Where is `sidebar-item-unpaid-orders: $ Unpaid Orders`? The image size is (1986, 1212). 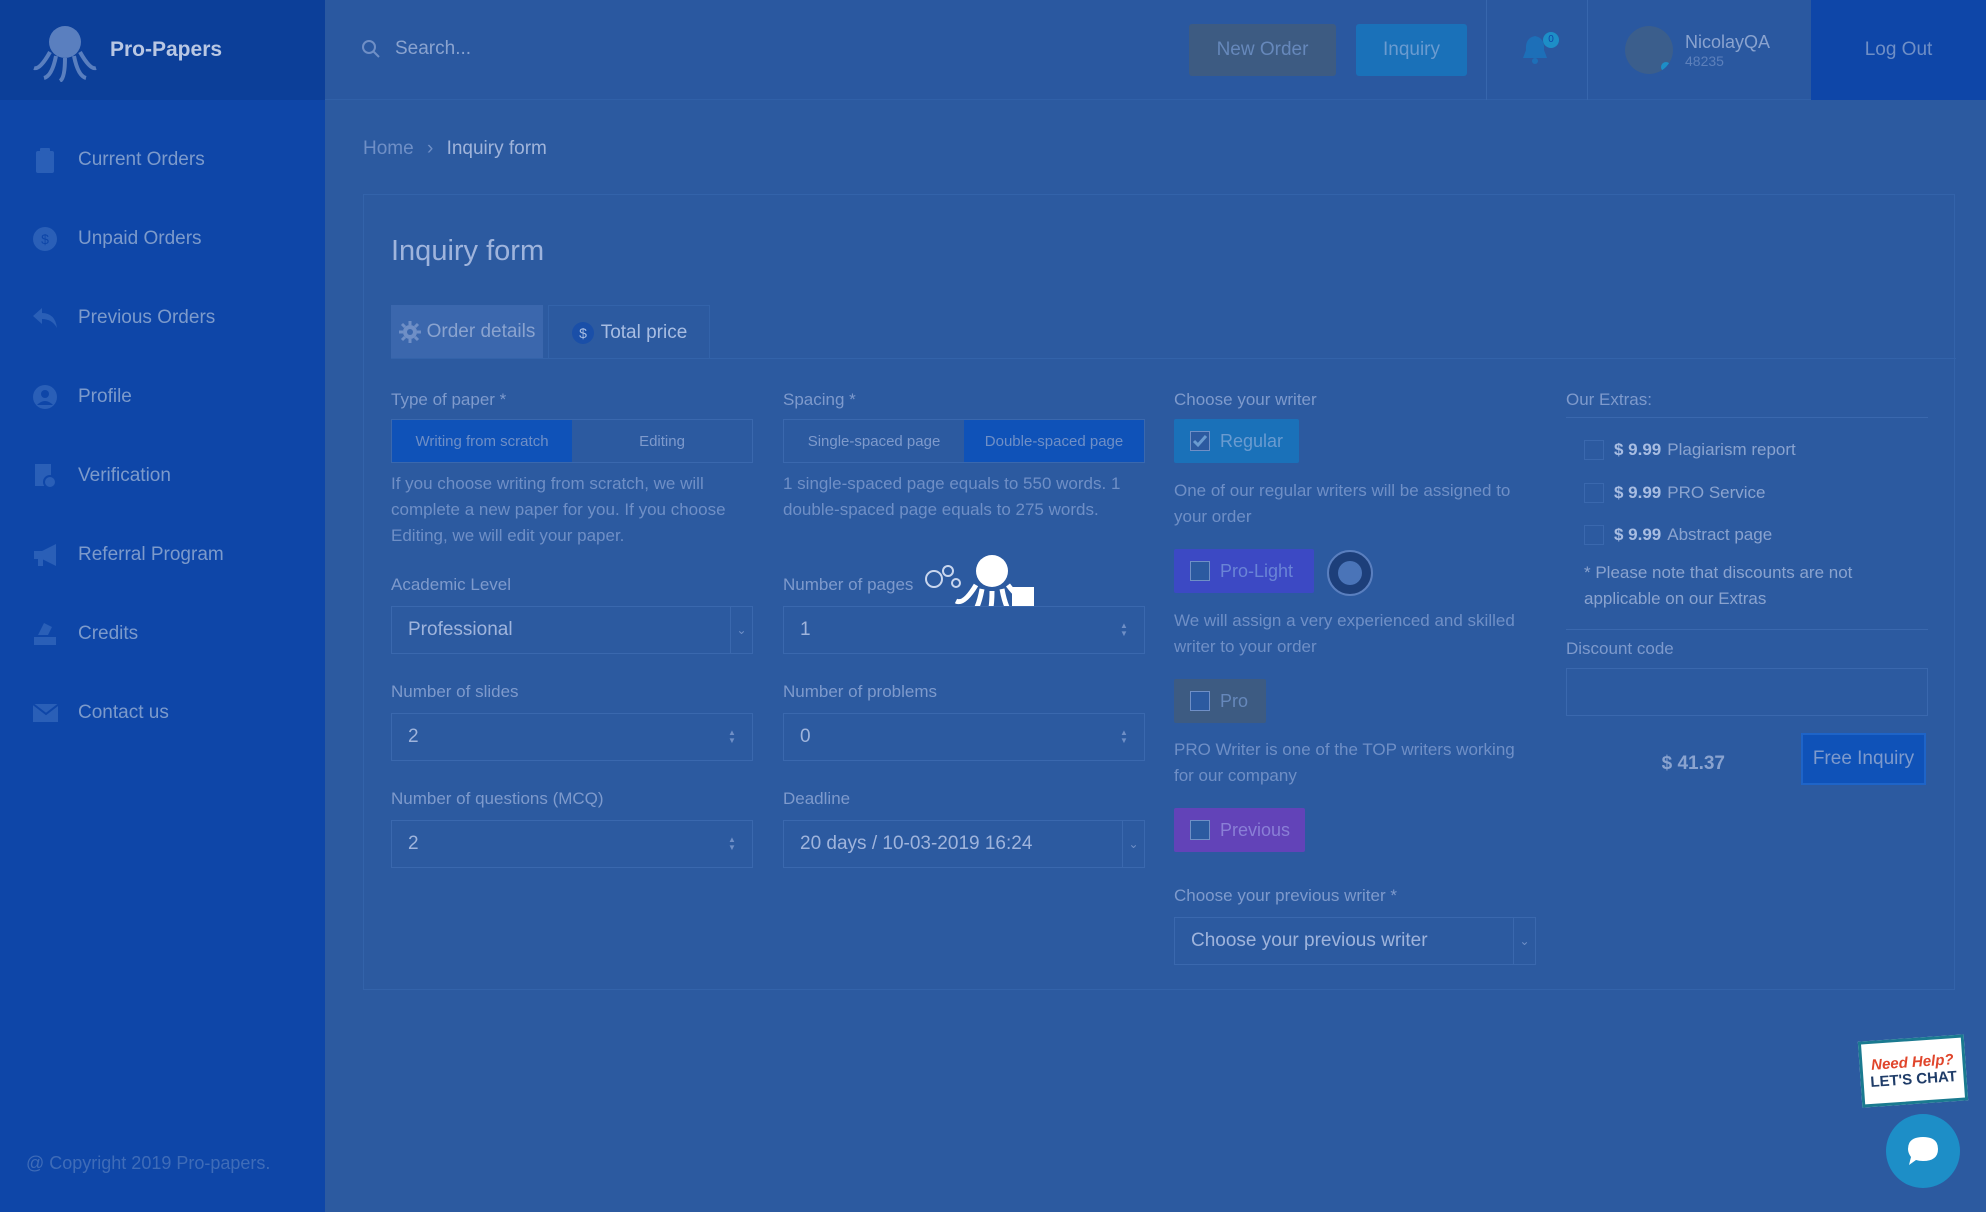
sidebar-item-unpaid-orders: $ Unpaid Orders is located at coordinates (162, 238).